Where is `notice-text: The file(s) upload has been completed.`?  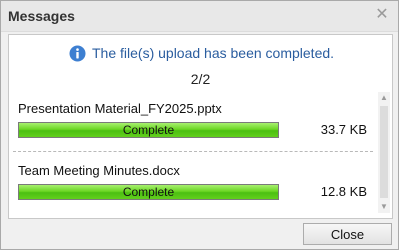 notice-text: The file(s) upload has been completed. is located at coordinates (213, 53).